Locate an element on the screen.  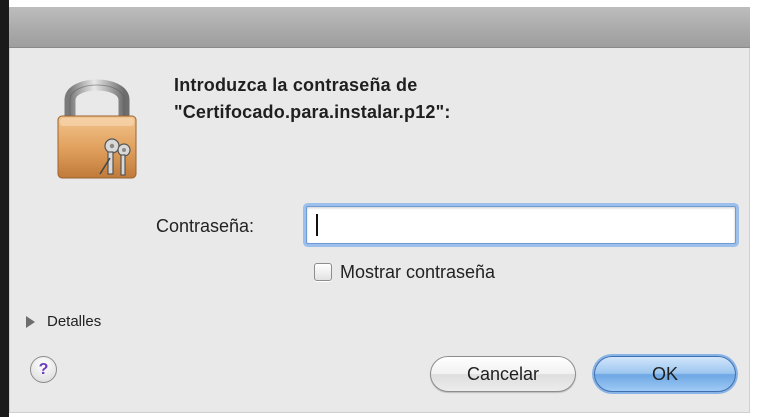
message-line-1: Introduzca la contraseña de is located at coordinates (296, 85).